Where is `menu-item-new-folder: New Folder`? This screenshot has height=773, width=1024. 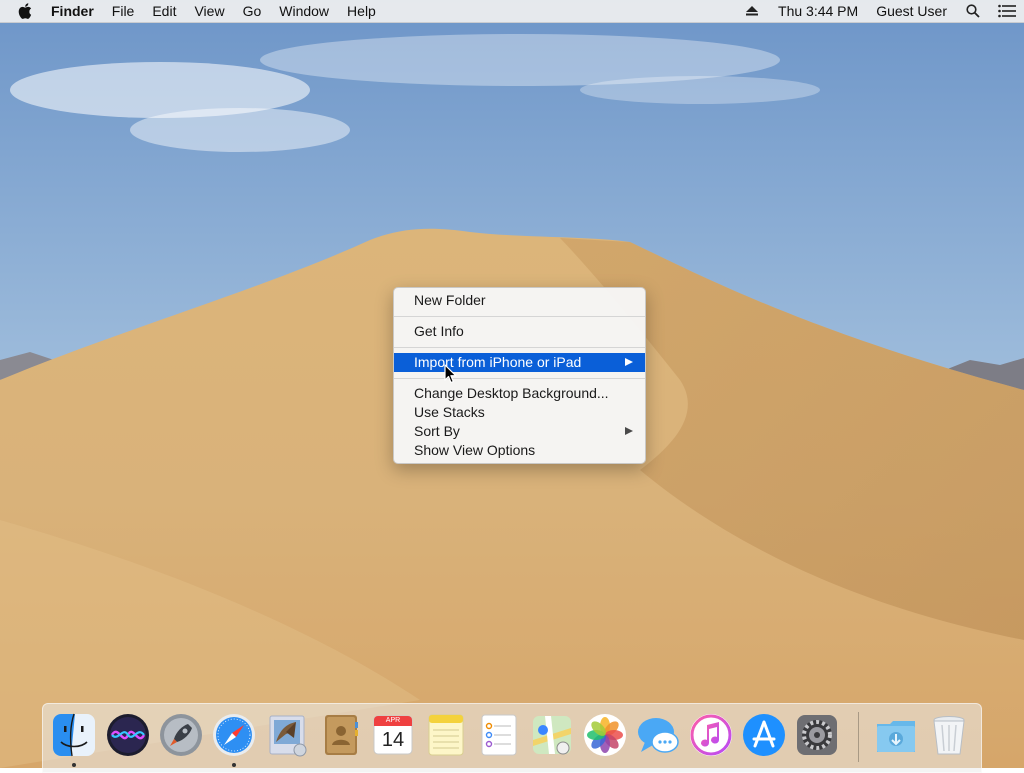
menu-item-new-folder: New Folder is located at coordinates (519, 300).